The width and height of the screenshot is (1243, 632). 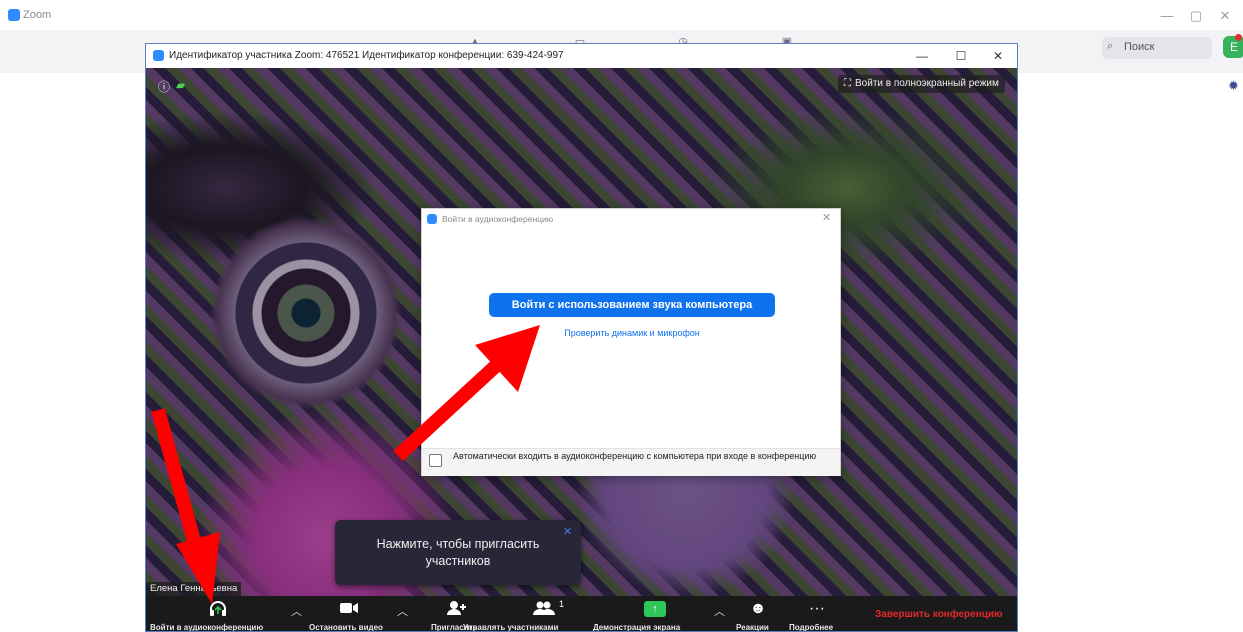 I want to click on fullscreen-label: Войти в полноэкранный режим, so click(x=927, y=83).